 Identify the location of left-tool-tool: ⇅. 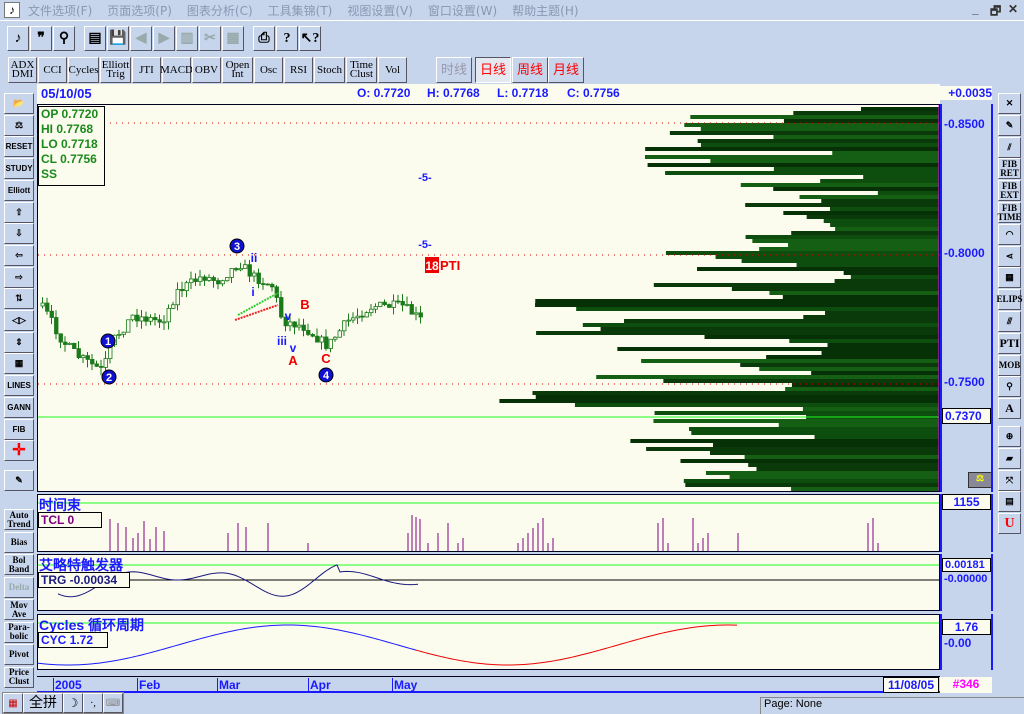
(19, 299).